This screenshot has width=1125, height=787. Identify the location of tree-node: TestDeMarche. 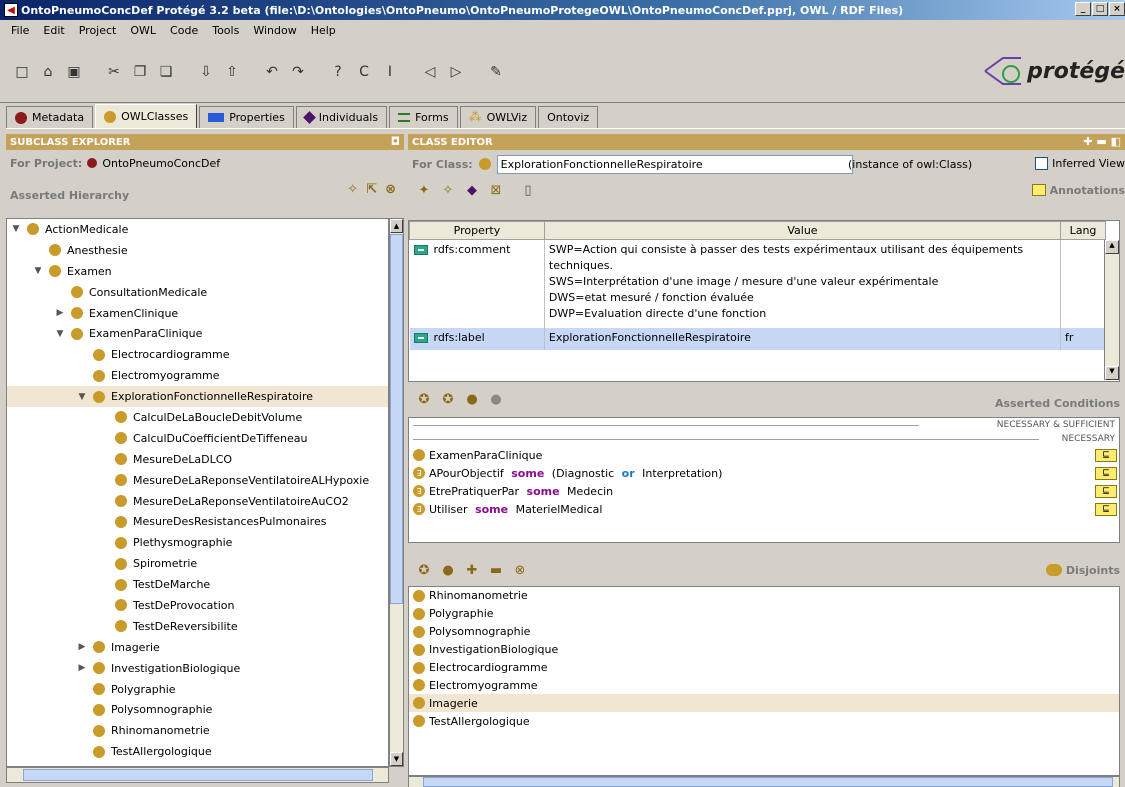
(197, 584).